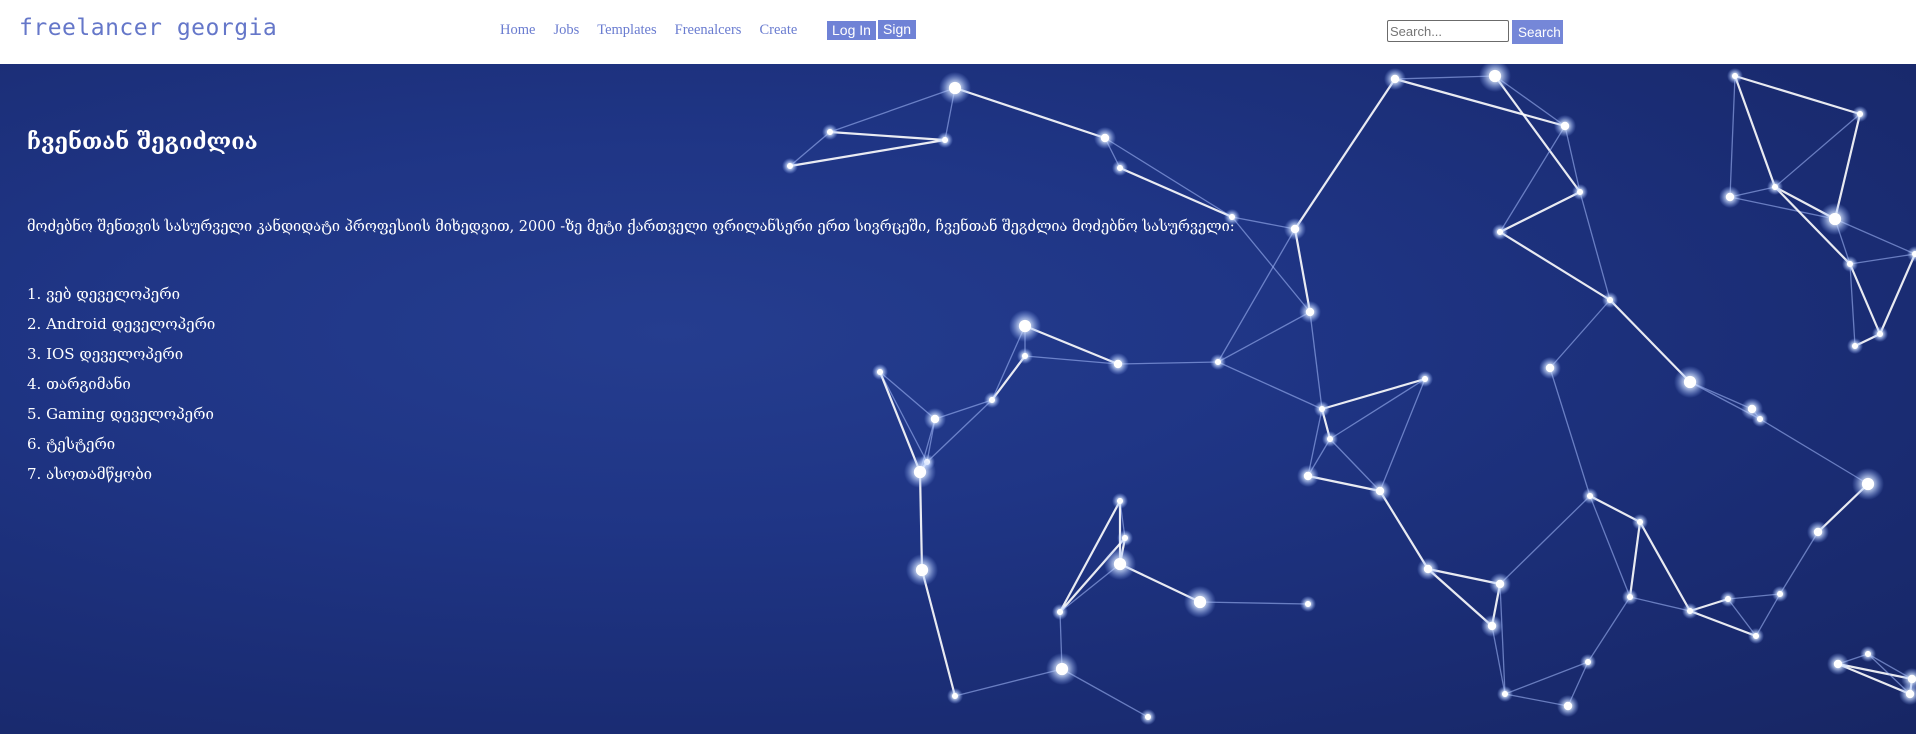 This screenshot has width=1916, height=738. Describe the element at coordinates (517, 30) in the screenshot. I see `nav-home: Home` at that location.